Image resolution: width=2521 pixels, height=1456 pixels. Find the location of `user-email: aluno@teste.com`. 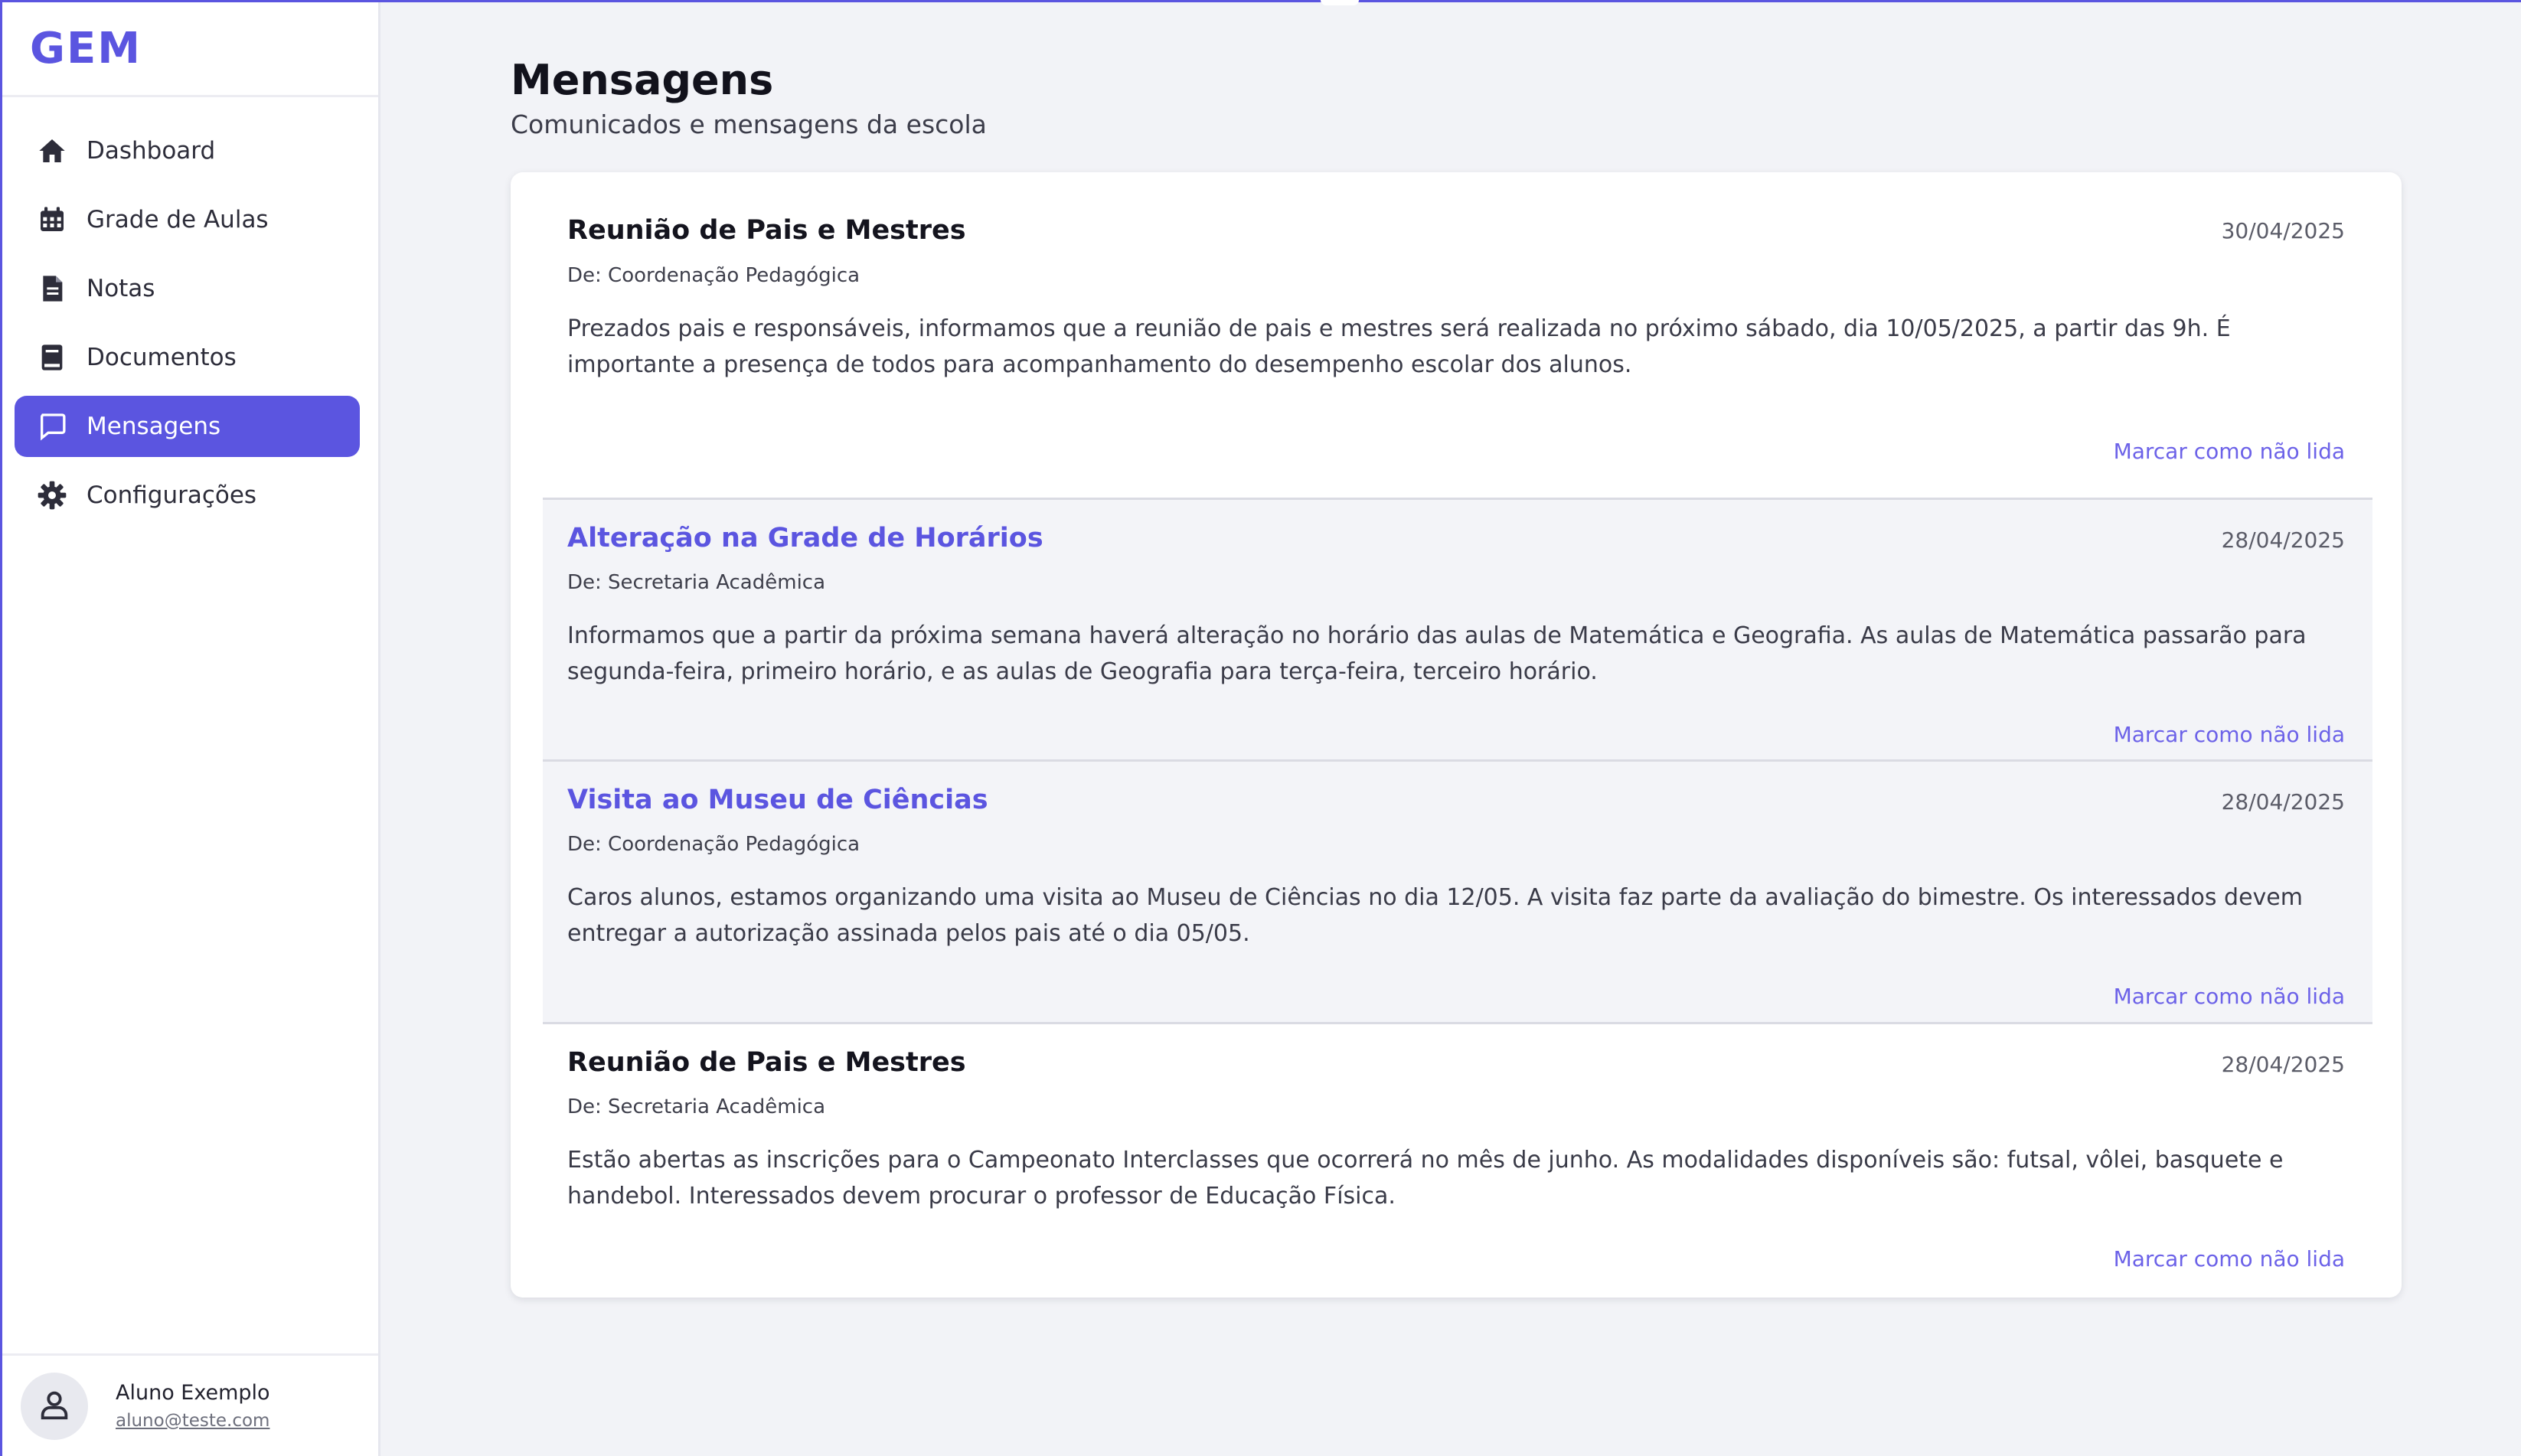

user-email: aluno@teste.com is located at coordinates (193, 1421).